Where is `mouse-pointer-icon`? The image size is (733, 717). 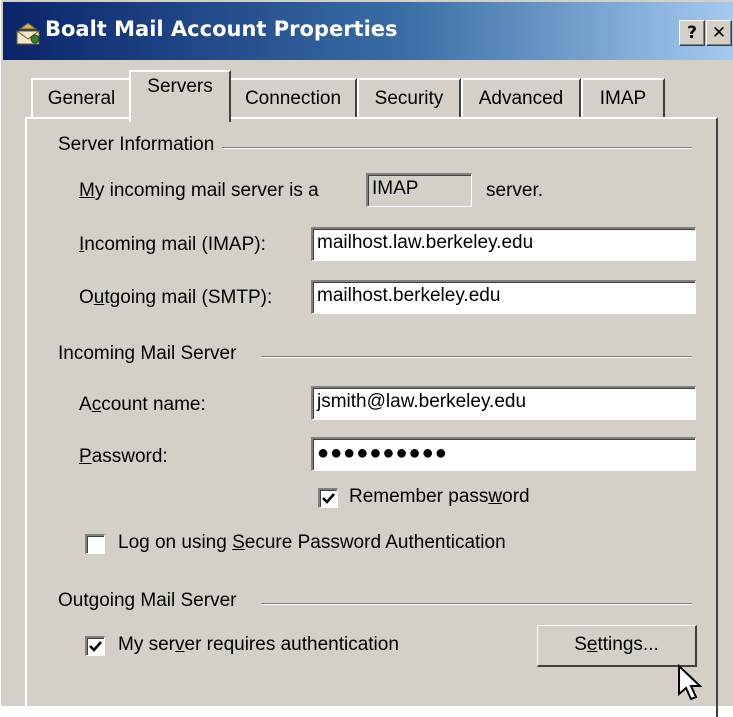
mouse-pointer-icon is located at coordinates (692, 686).